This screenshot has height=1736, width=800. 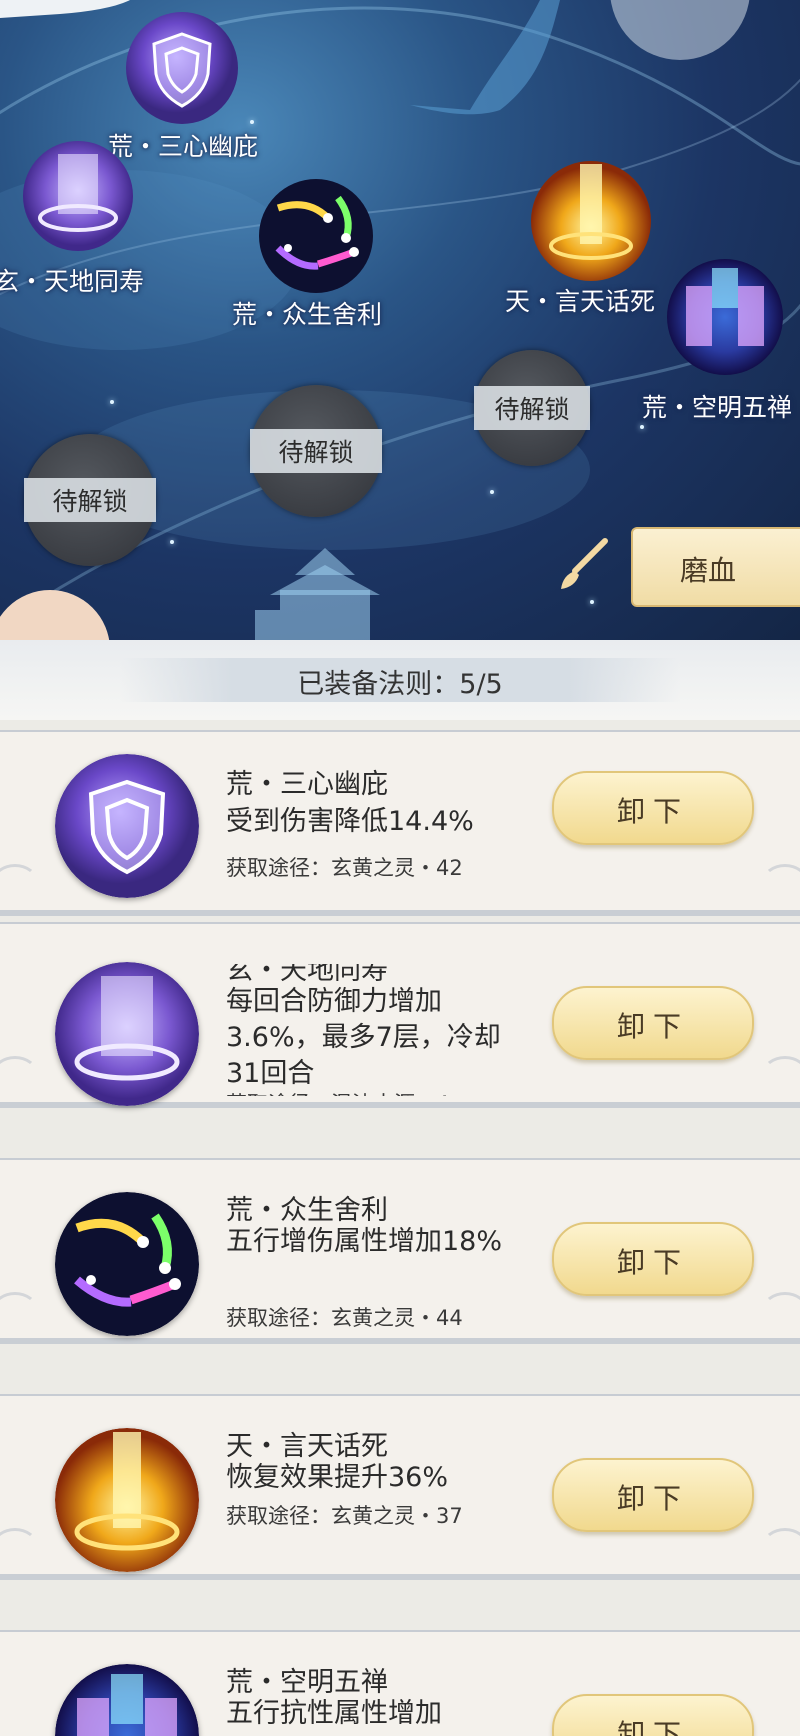 What do you see at coordinates (481, 684) in the screenshot?
I see `equipped-count: 5/5` at bounding box center [481, 684].